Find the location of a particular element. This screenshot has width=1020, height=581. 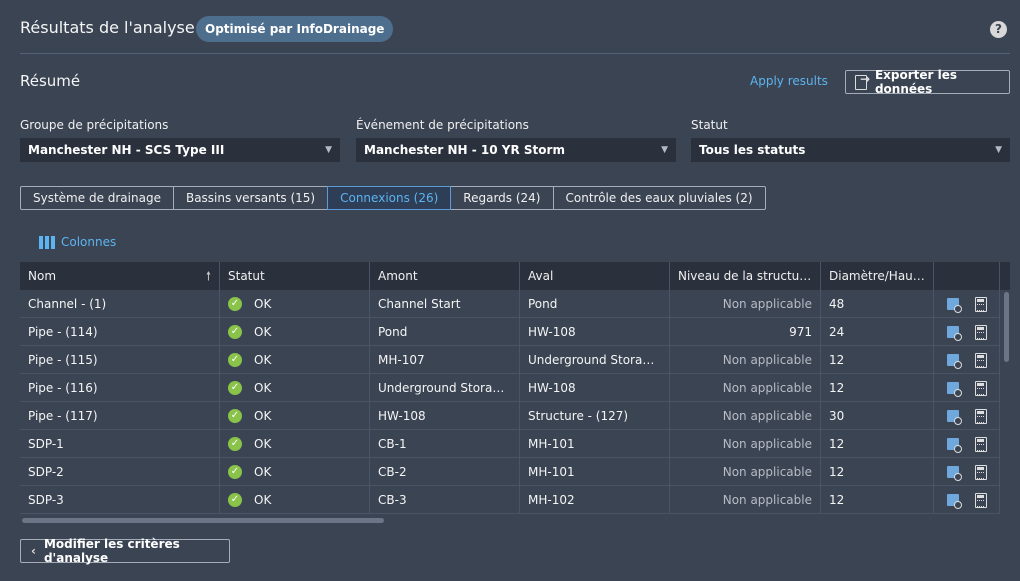

header-downstream: Aval is located at coordinates (595, 276).